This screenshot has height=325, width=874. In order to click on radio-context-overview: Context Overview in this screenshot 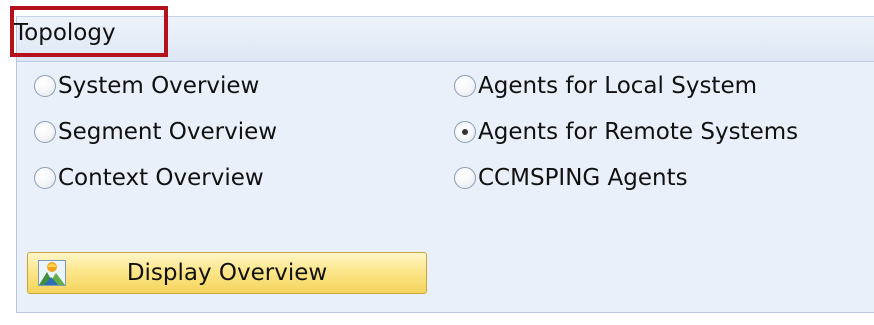, I will do `click(149, 178)`.